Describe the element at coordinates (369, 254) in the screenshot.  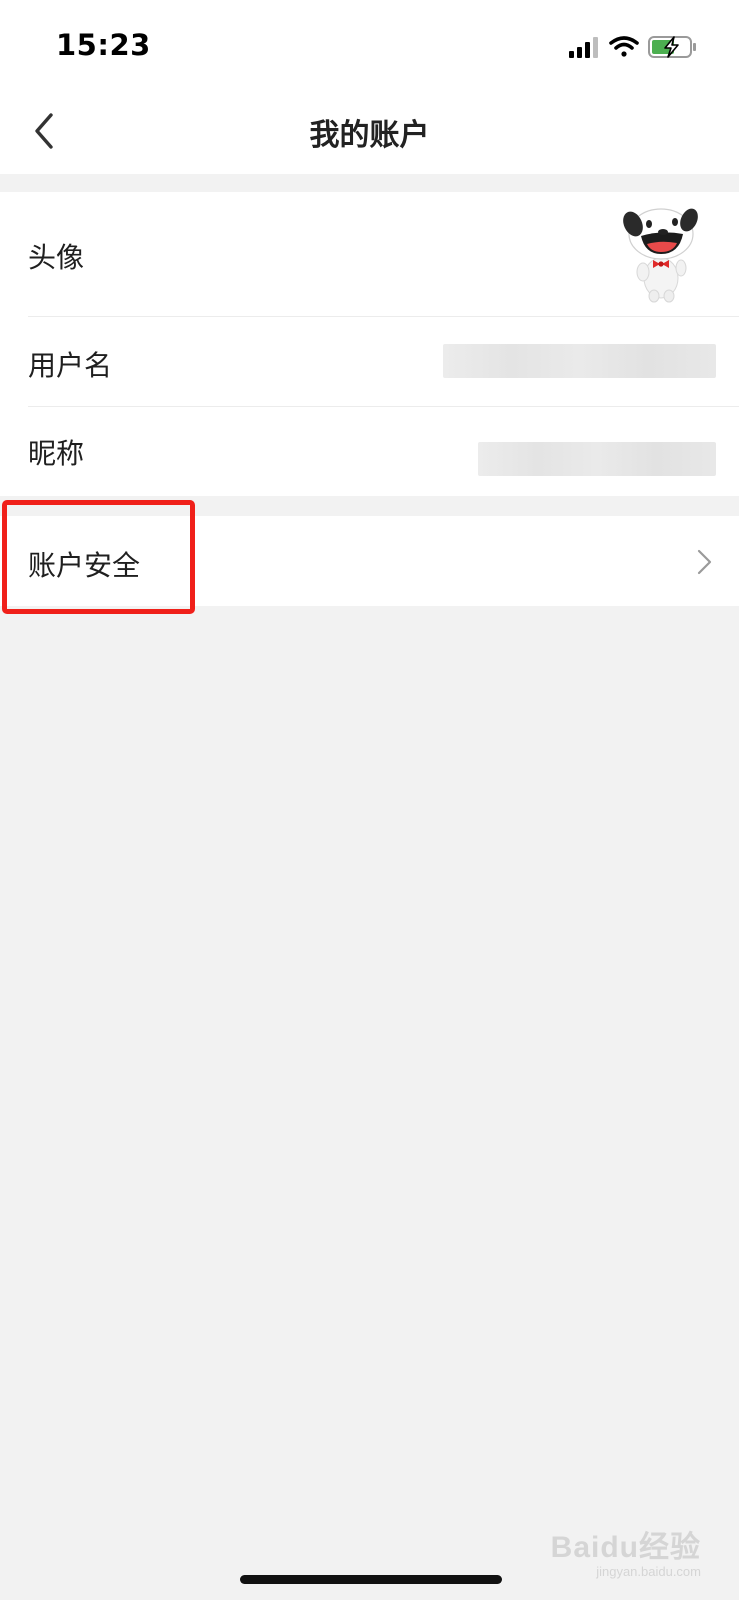
I see `avatar-row: 头像` at that location.